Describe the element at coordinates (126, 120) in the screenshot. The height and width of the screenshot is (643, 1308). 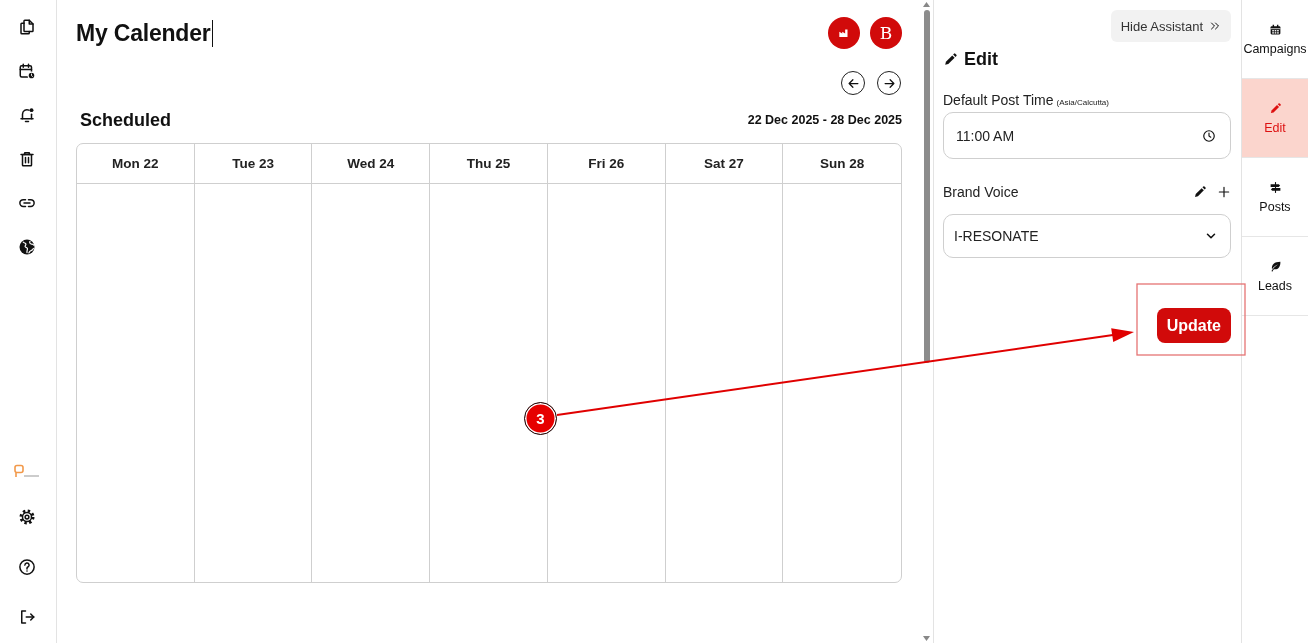
I see `section-heading: Scheduled` at that location.